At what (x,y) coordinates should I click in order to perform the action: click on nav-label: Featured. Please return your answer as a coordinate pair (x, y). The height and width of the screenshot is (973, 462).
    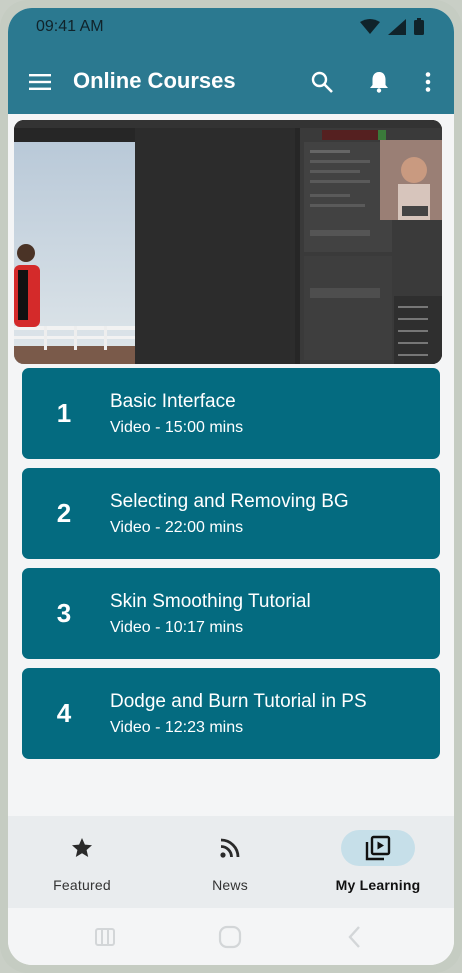
    Looking at the image, I should click on (82, 885).